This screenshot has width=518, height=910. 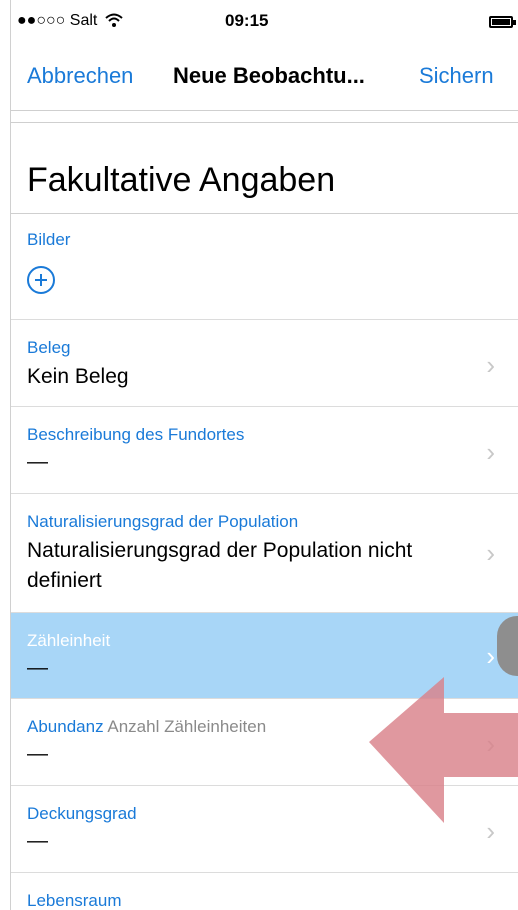 I want to click on images-row: Bilder, so click(x=264, y=266).